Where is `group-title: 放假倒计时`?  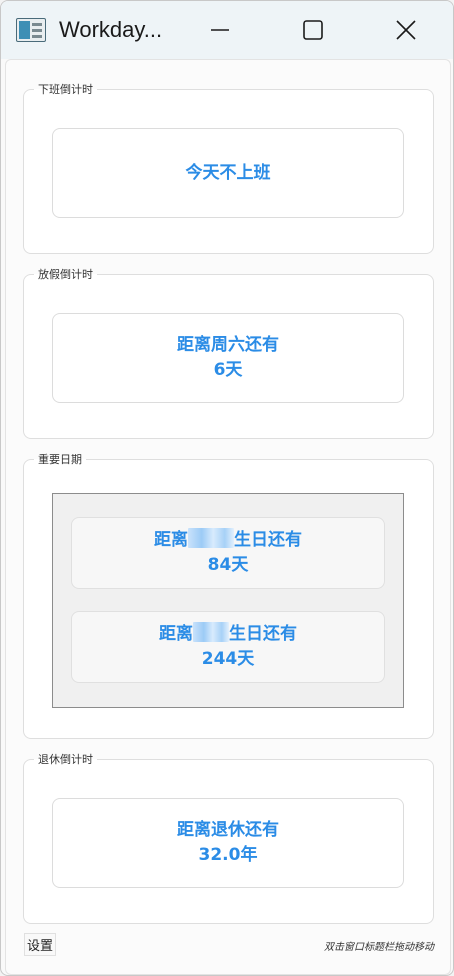
group-title: 放假倒计时 is located at coordinates (65, 274).